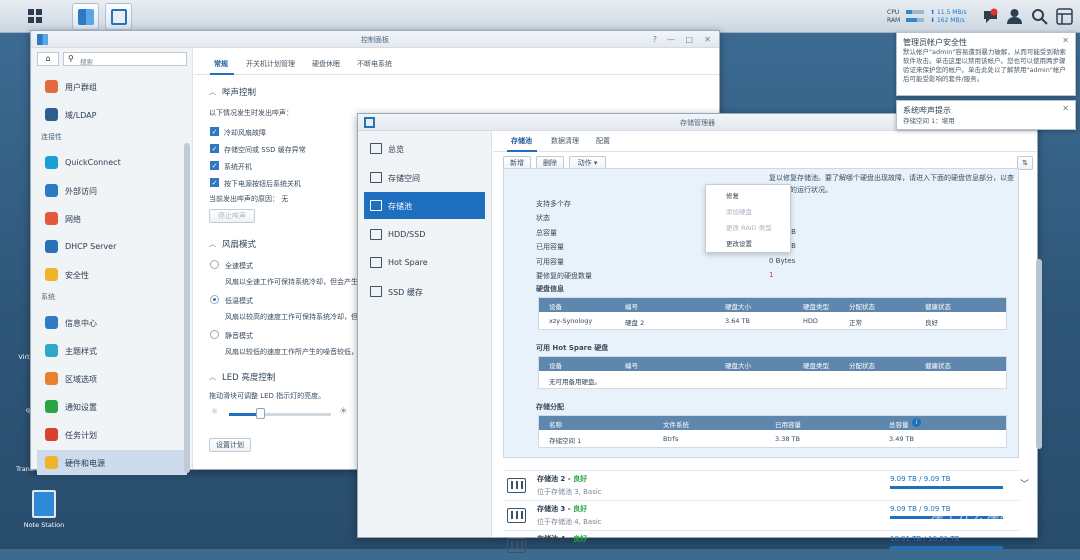  I want to click on taskbar-control-panel, so click(85, 16).